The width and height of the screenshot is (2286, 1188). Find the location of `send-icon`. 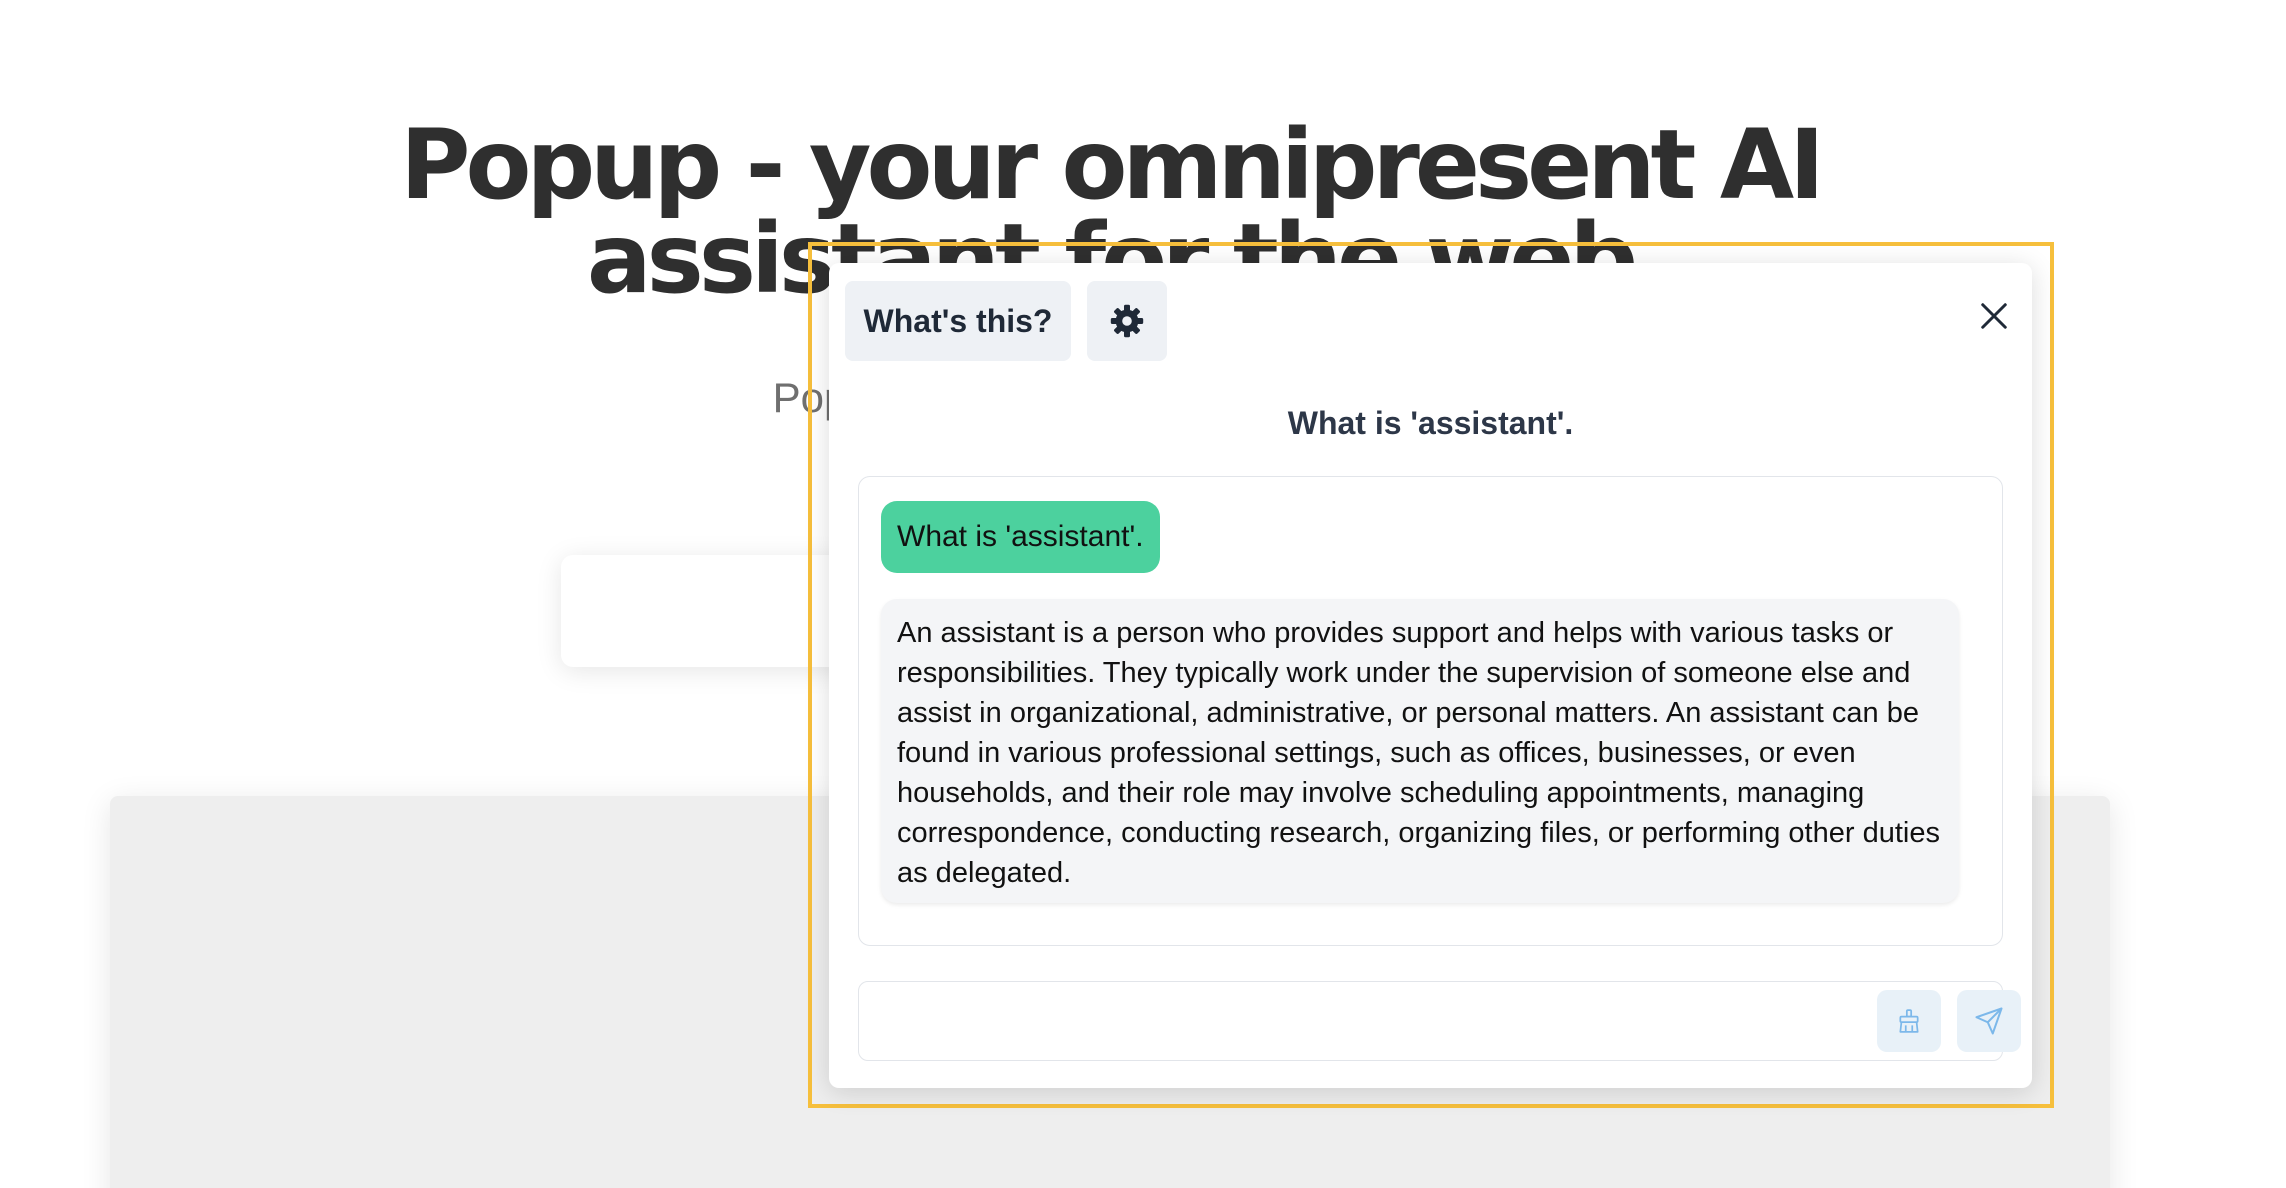

send-icon is located at coordinates (1989, 1021).